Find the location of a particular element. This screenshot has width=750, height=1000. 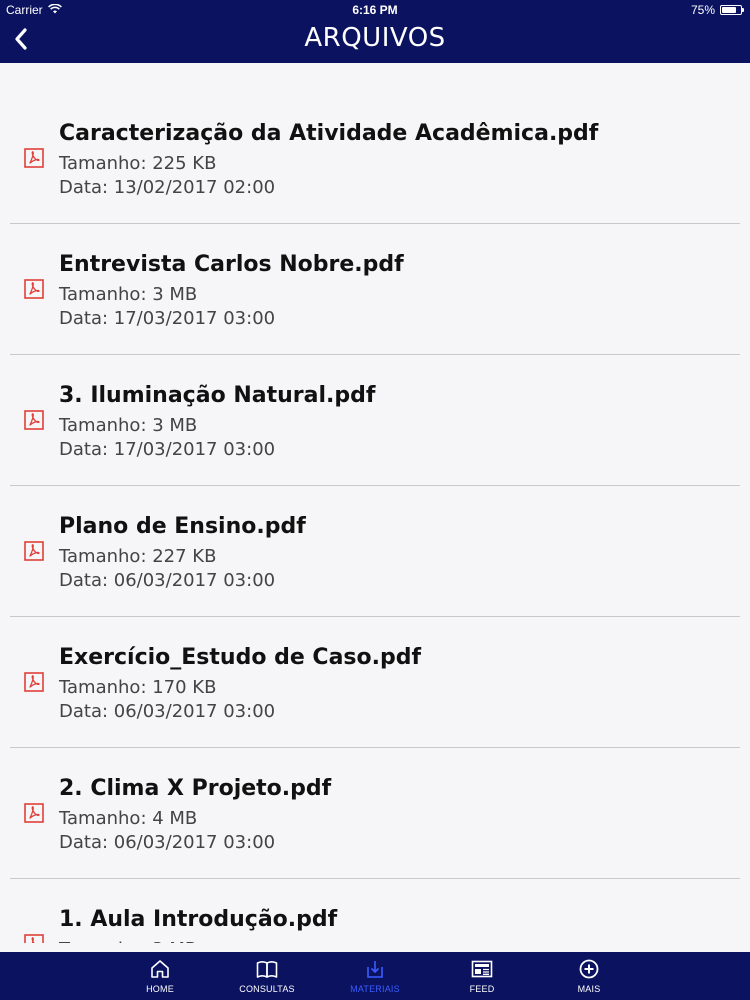

tab-bar: HOME CONSULTAS MATERIAIS FEED MAIS is located at coordinates (375, 976).